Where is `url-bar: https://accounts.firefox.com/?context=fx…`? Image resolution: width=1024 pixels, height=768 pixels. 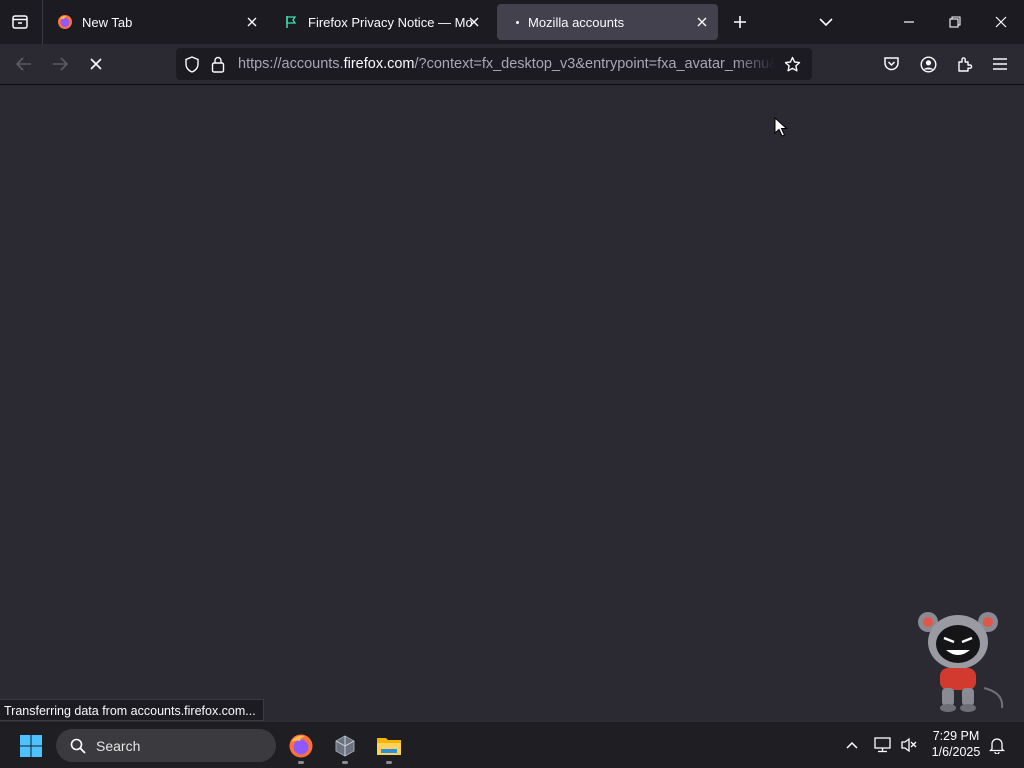 url-bar: https://accounts.firefox.com/?context=fx… is located at coordinates (494, 64).